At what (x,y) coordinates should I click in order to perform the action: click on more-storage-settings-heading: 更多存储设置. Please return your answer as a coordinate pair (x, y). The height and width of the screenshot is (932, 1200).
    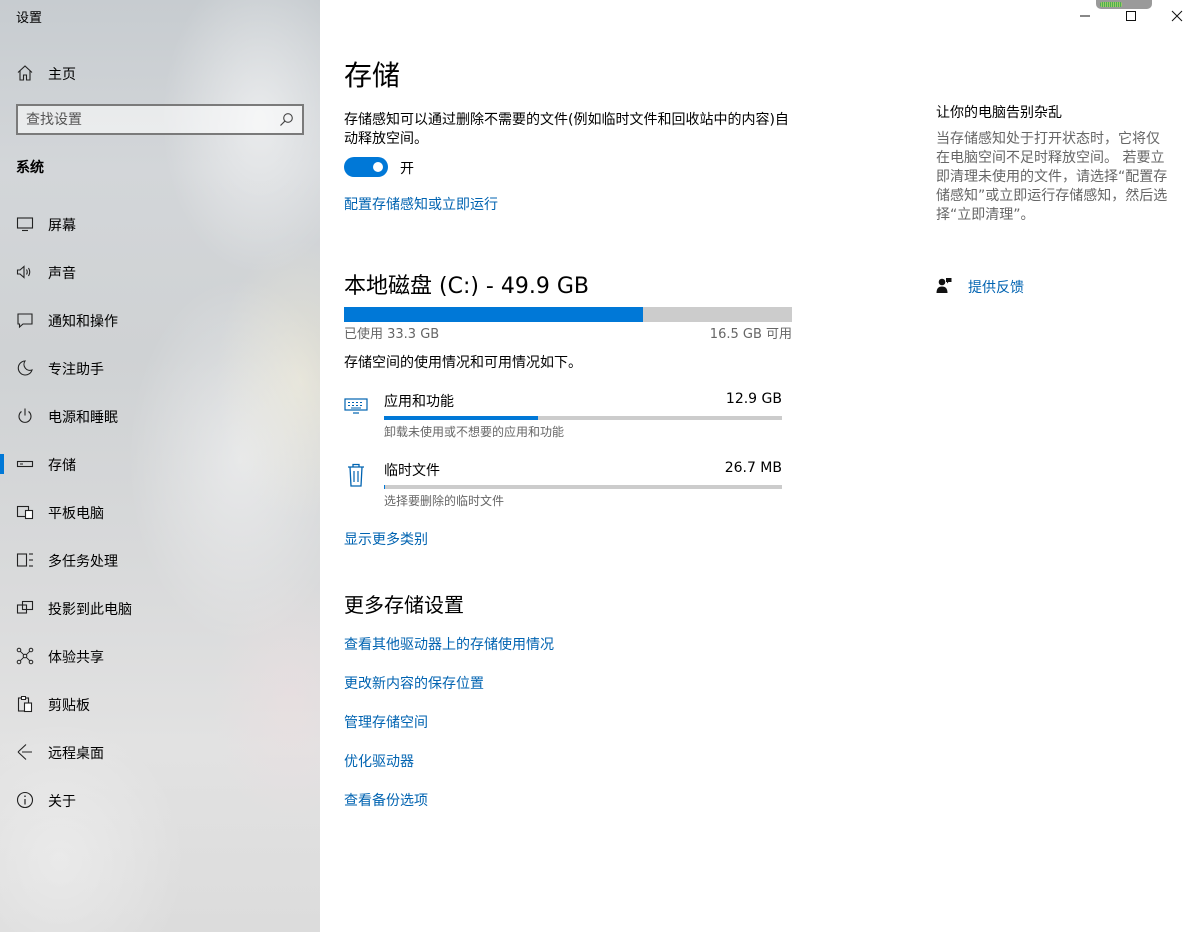
    Looking at the image, I should click on (404, 605).